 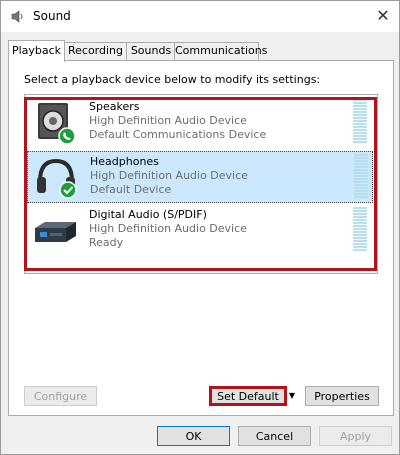 What do you see at coordinates (60, 396) in the screenshot?
I see `configure-button: Configure` at bounding box center [60, 396].